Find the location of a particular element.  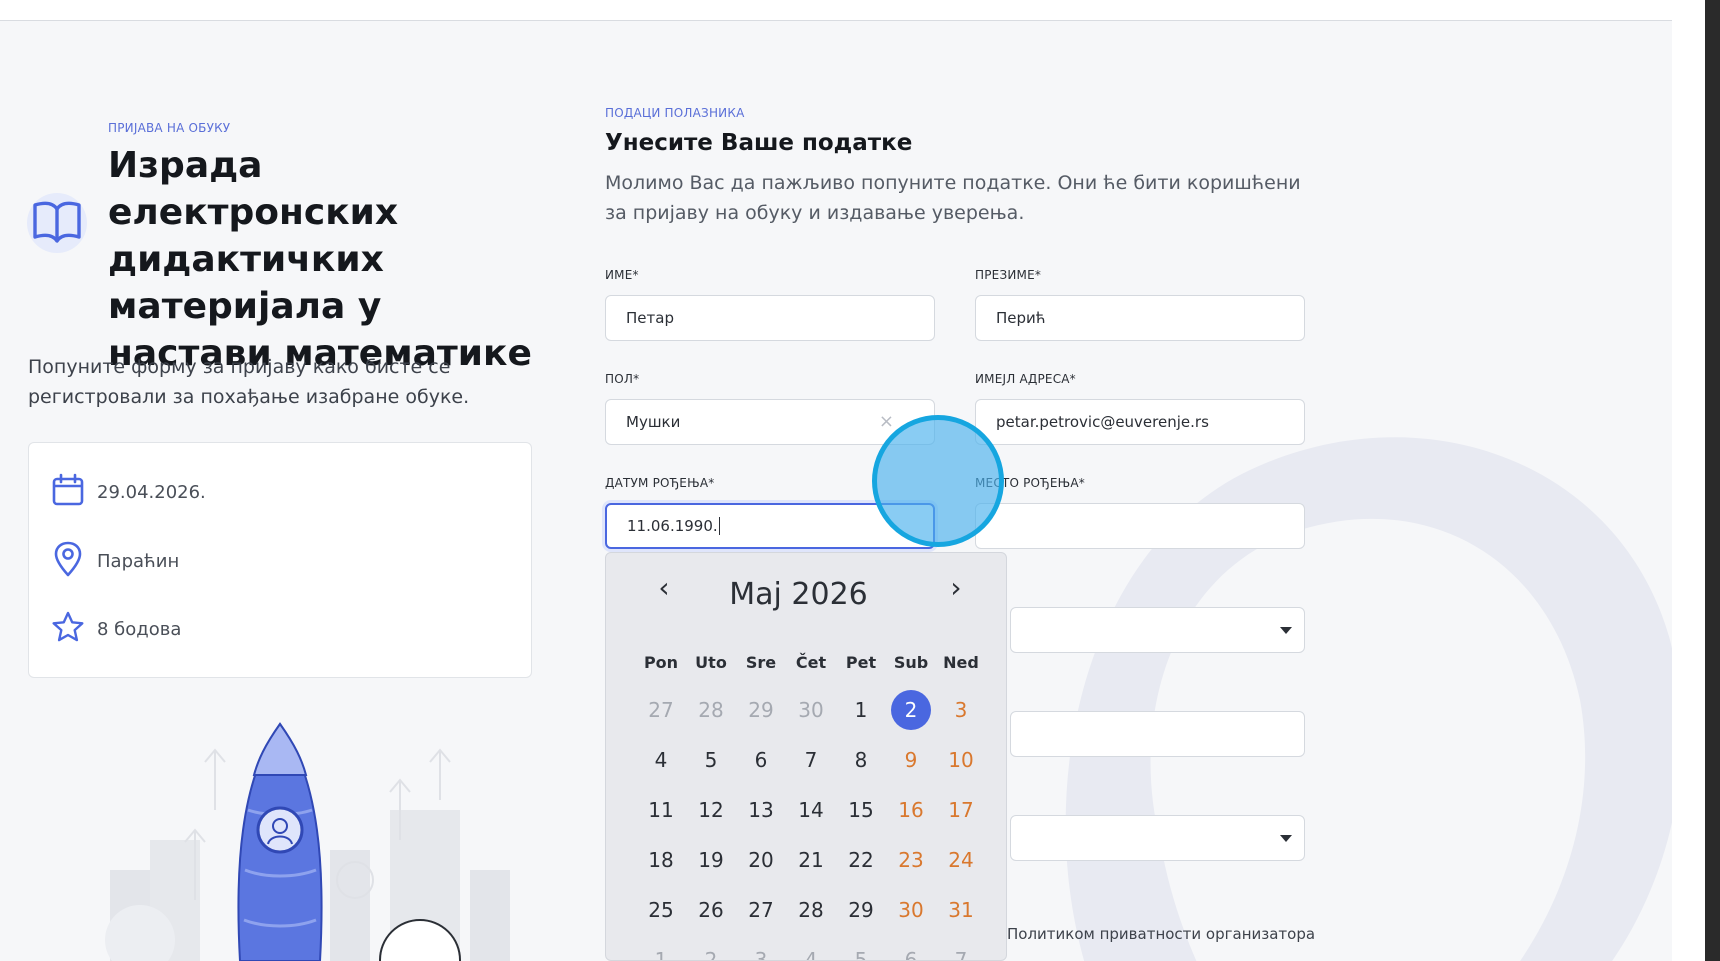

calendar-day-number: 28 is located at coordinates (711, 710).